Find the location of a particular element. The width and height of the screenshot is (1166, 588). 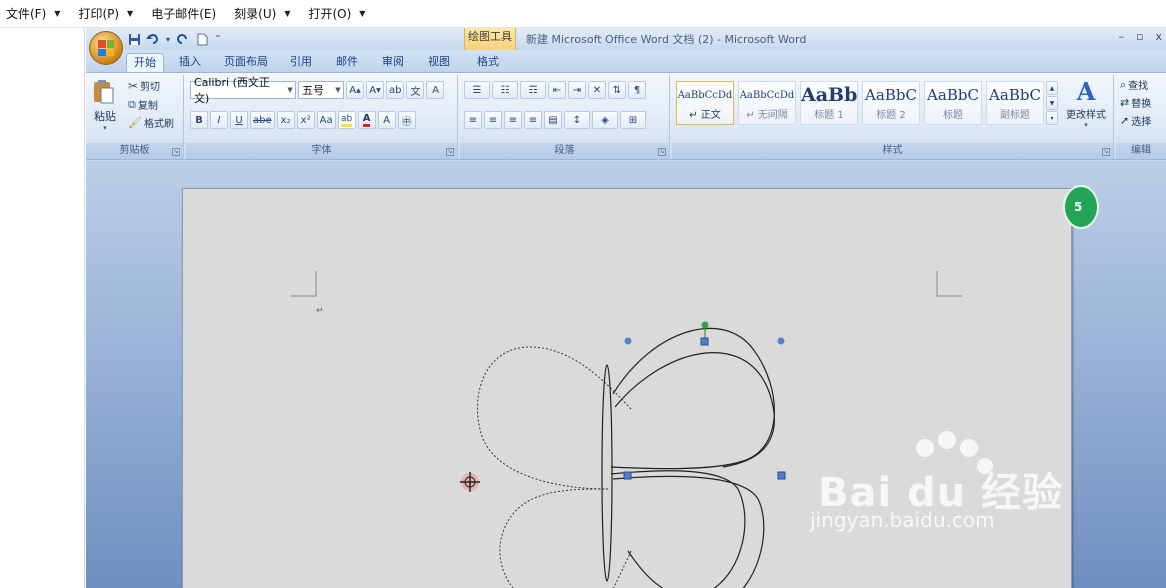

redo-icon is located at coordinates (183, 39).